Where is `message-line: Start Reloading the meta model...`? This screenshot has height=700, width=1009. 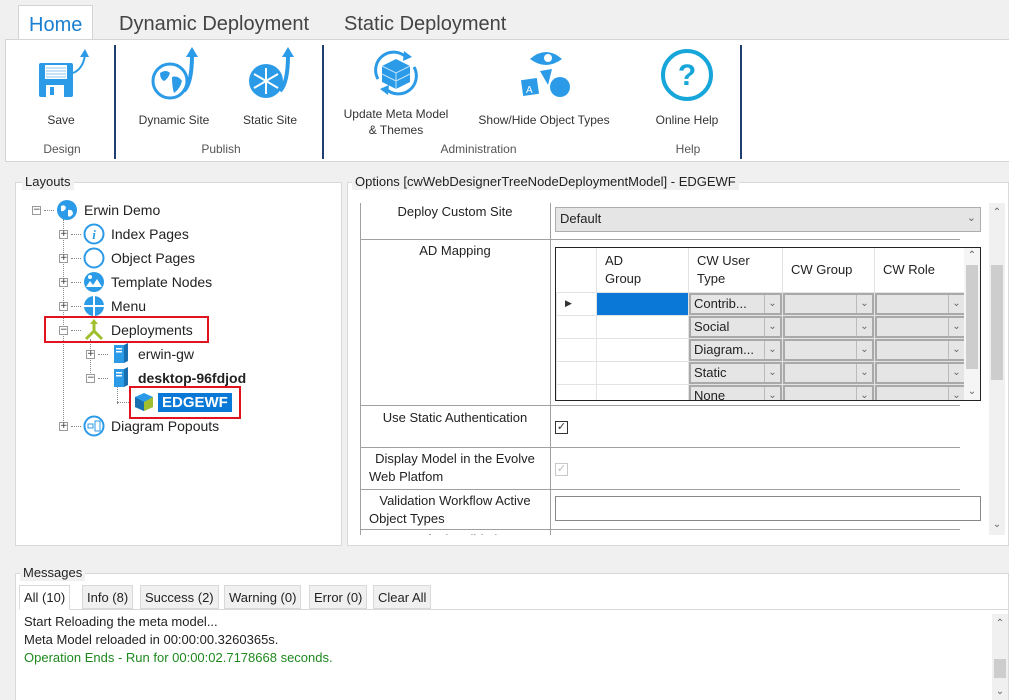
message-line: Start Reloading the meta model... is located at coordinates (121, 621).